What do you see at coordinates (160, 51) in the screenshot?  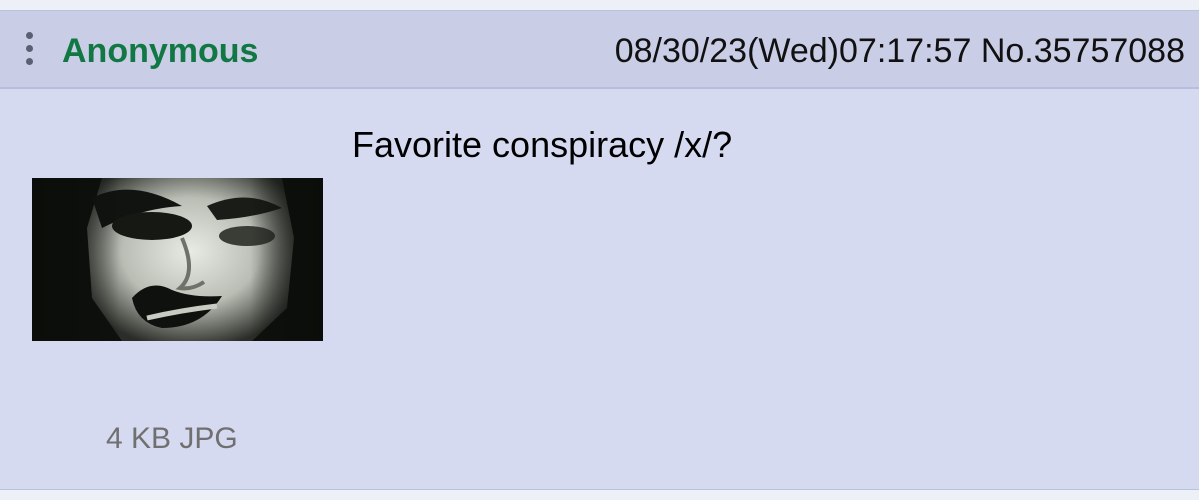 I see `poster-name: Anonymous` at bounding box center [160, 51].